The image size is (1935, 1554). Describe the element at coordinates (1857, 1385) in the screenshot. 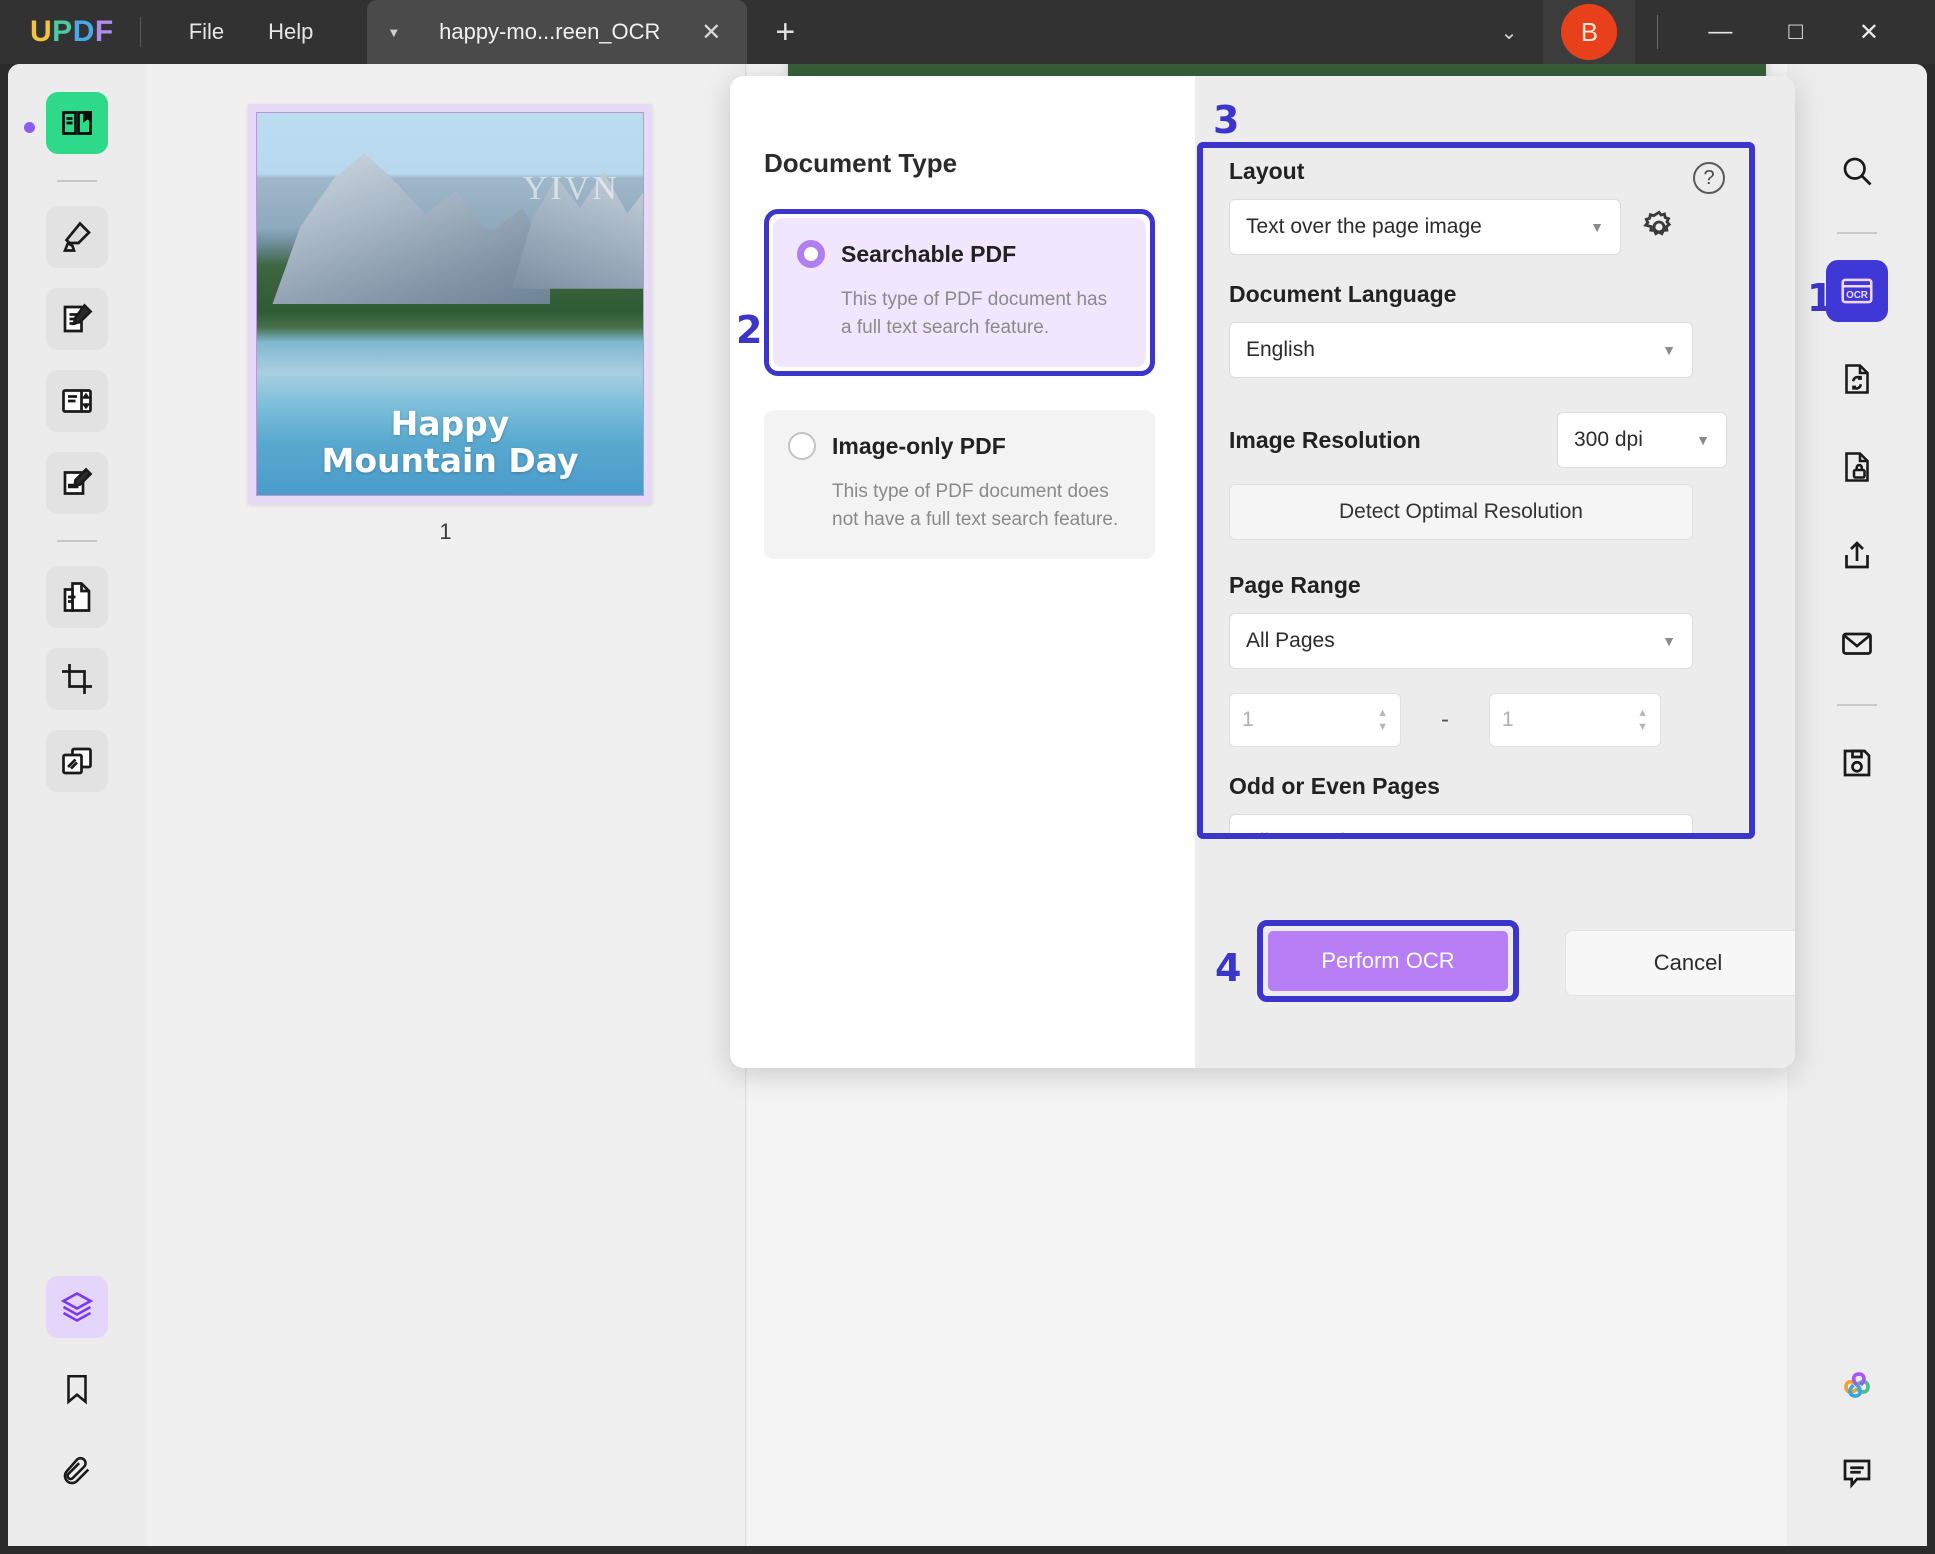

I see `tool-ai-assistant` at that location.